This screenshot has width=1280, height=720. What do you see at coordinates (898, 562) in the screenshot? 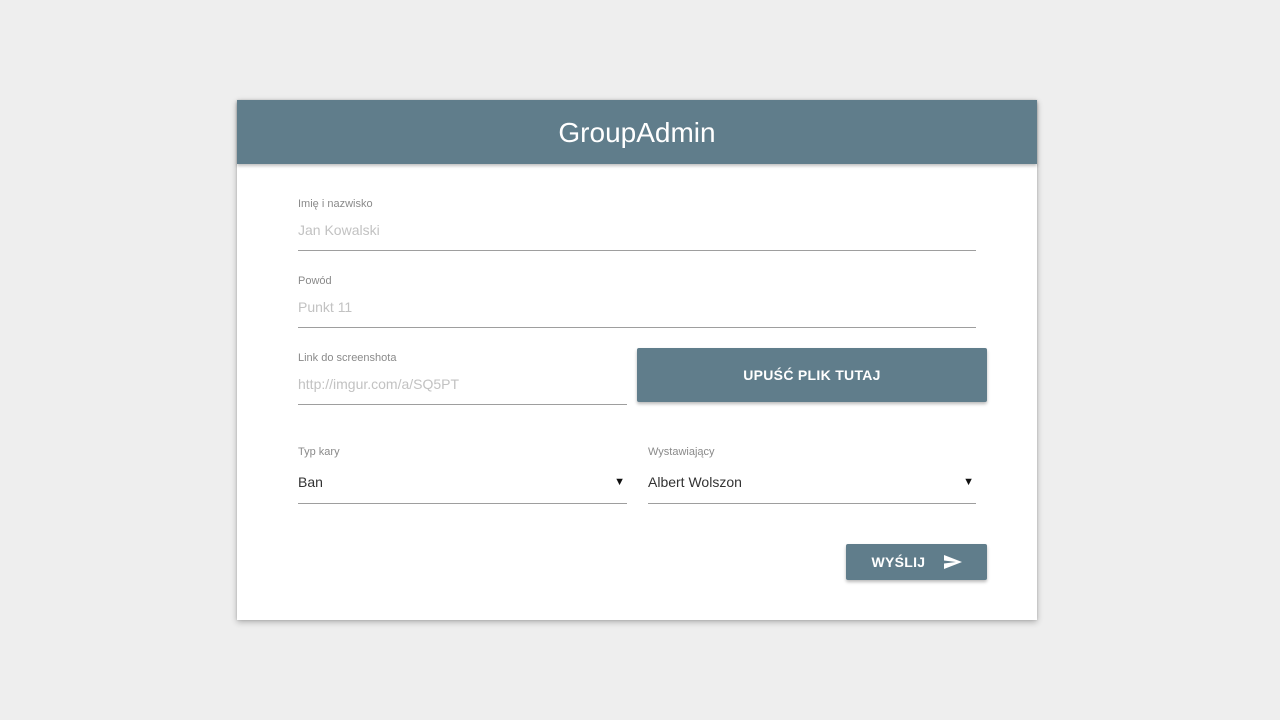
I see `submit-button-label: WYŚLIJ` at bounding box center [898, 562].